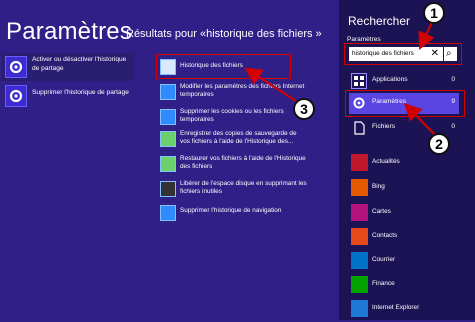  What do you see at coordinates (304, 109) in the screenshot?
I see `annotation-badge-3: 3` at bounding box center [304, 109].